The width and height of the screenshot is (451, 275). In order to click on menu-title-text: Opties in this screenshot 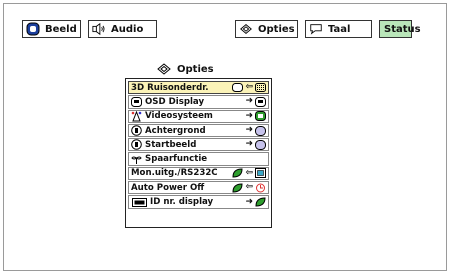, I will do `click(195, 69)`.